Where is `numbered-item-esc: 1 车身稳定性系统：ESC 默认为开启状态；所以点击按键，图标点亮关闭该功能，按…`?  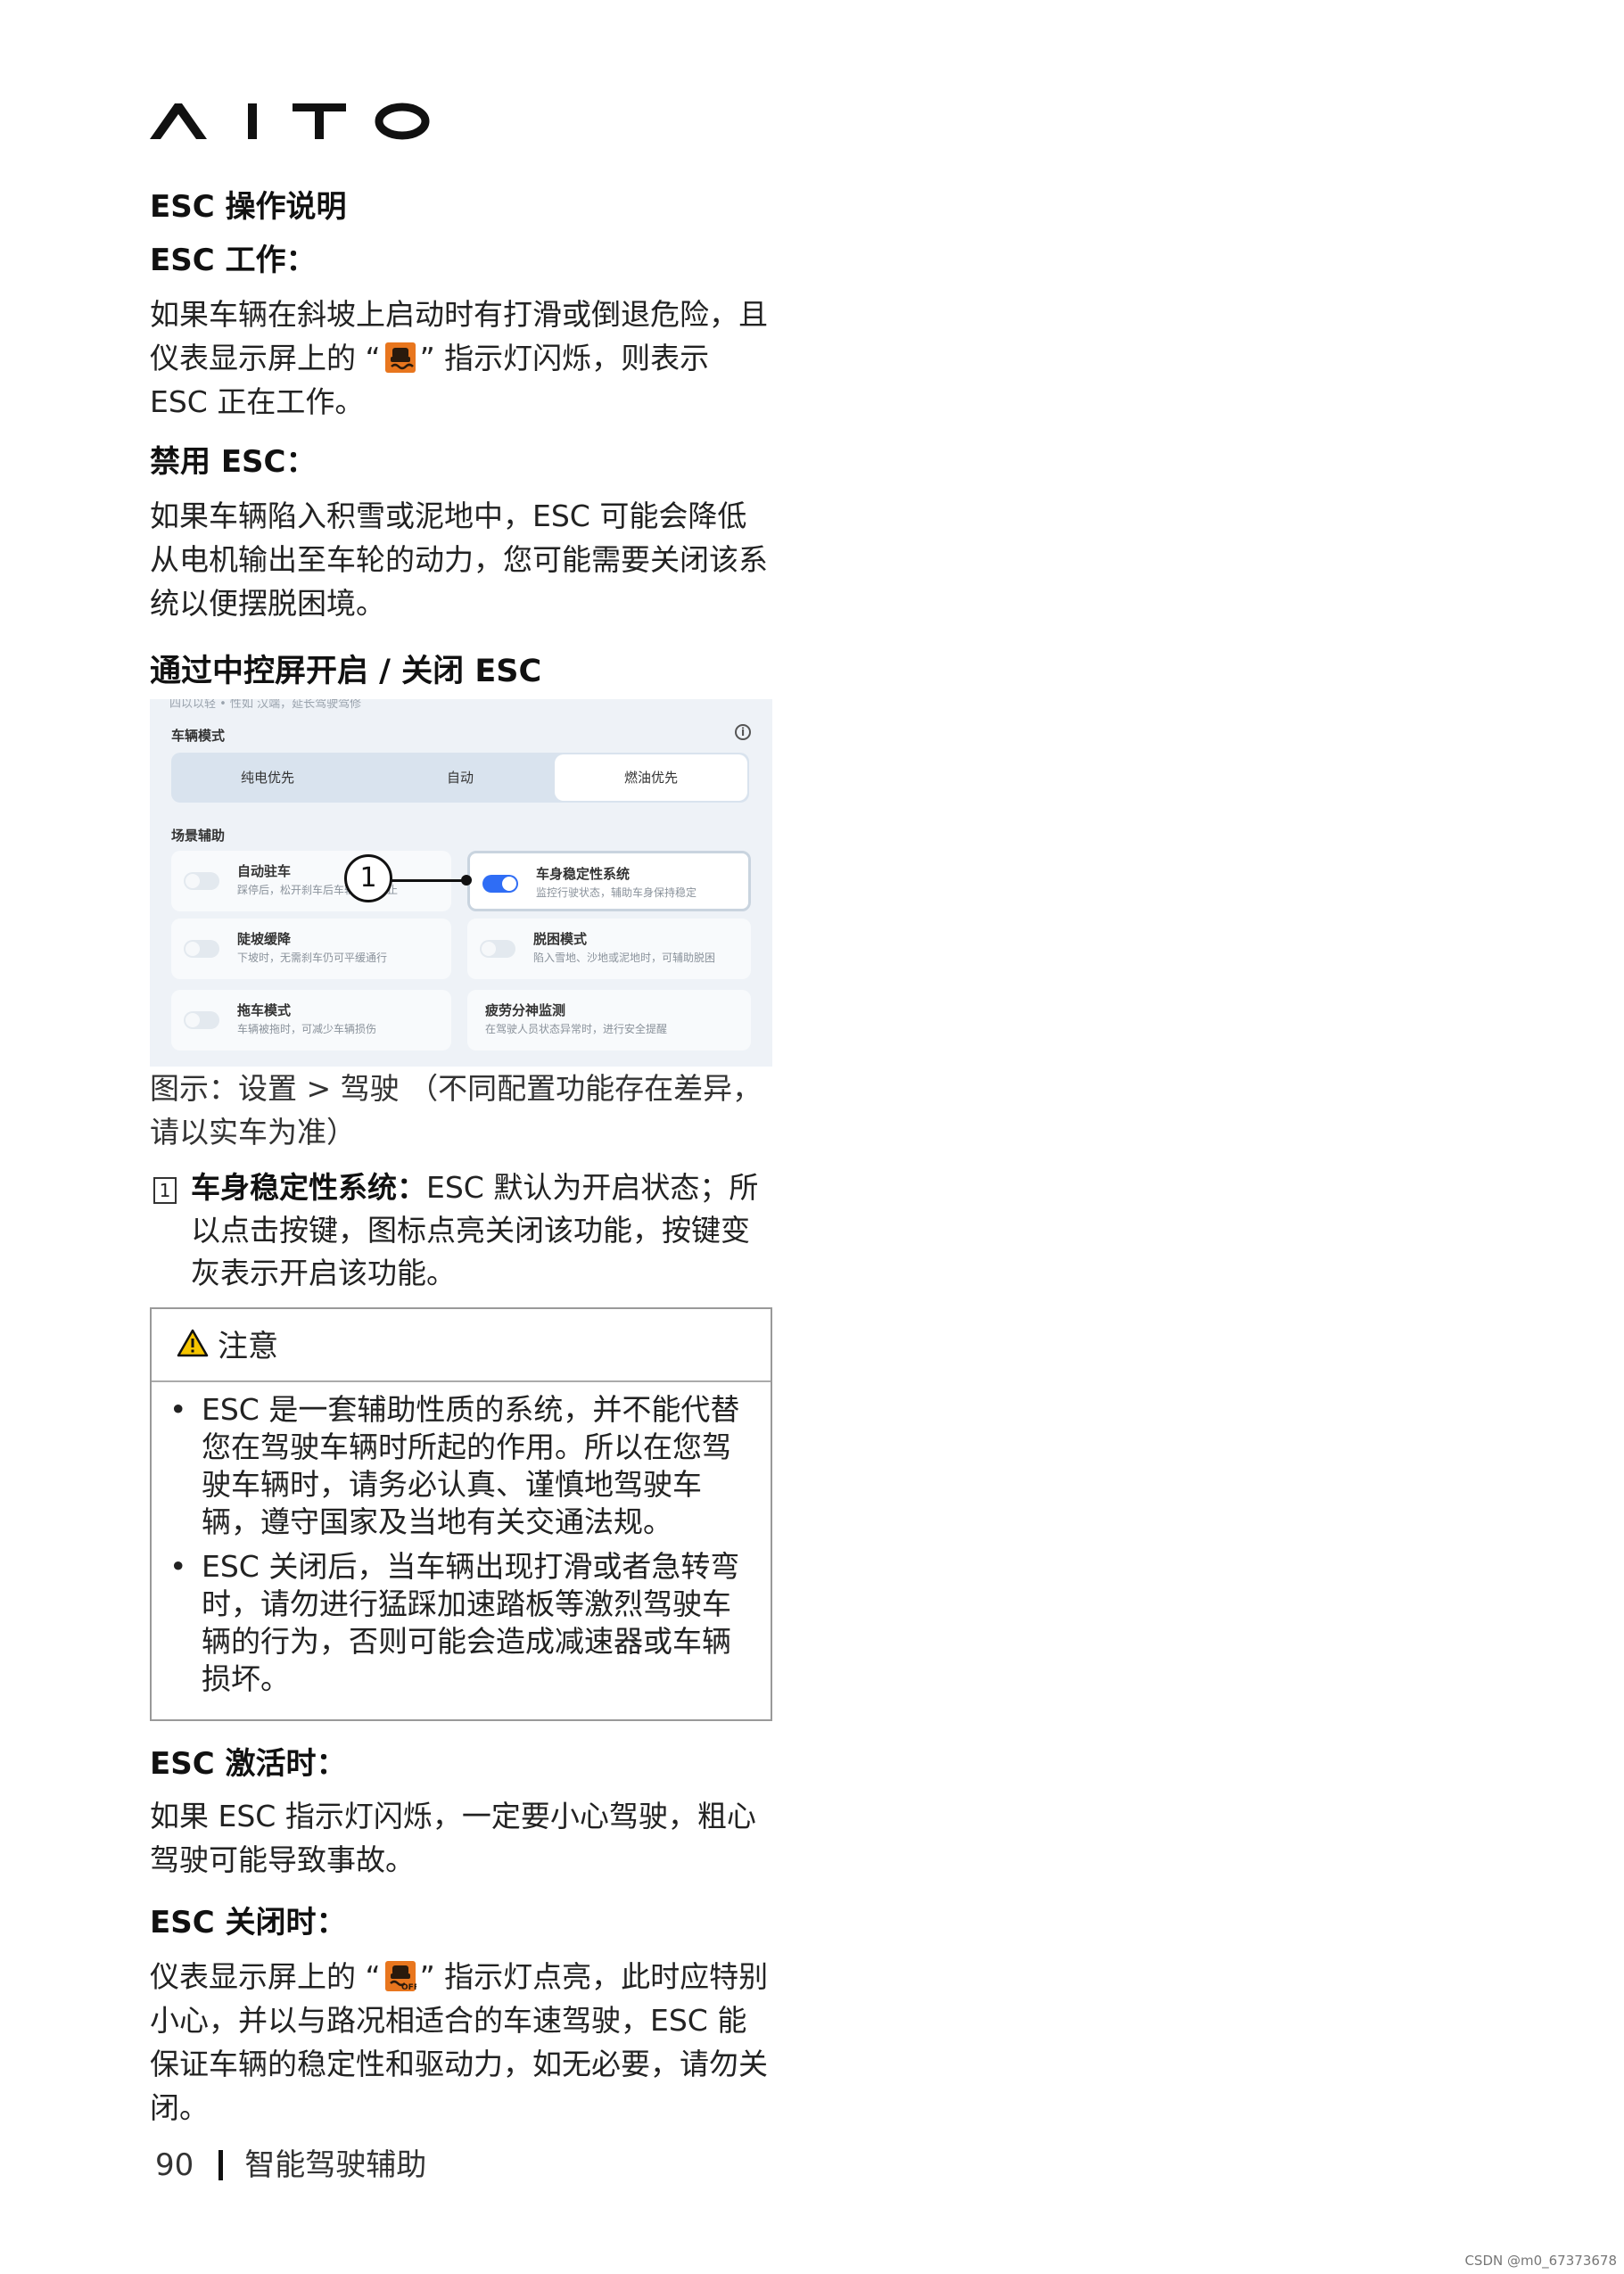 numbered-item-esc: 1 车身稳定性系统：ESC 默认为开启状态；所以点击按键，图标点亮关闭该功能，按… is located at coordinates (462, 1230).